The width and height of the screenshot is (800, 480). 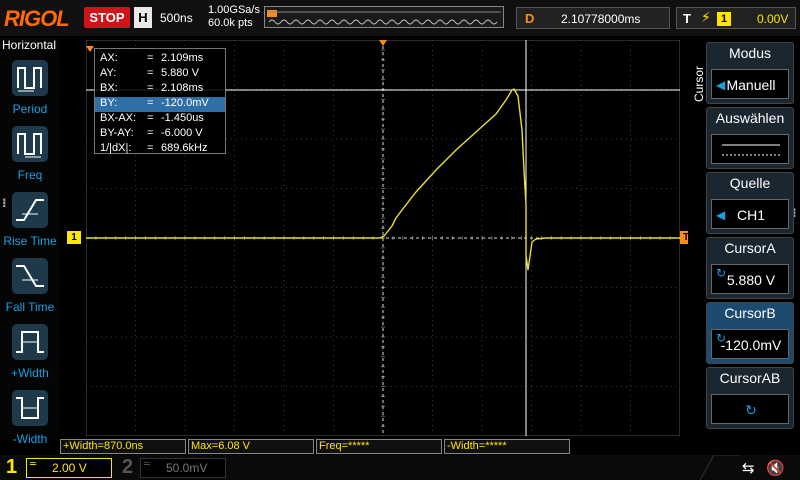 I want to click on memory-depth: 60.0k pts, so click(x=230, y=23).